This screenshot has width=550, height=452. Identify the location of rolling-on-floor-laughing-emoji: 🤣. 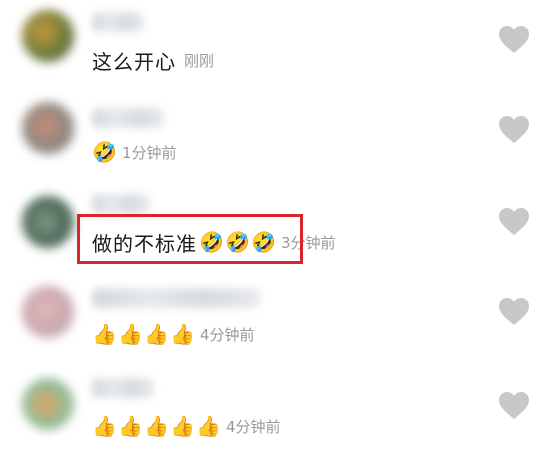
(104, 152).